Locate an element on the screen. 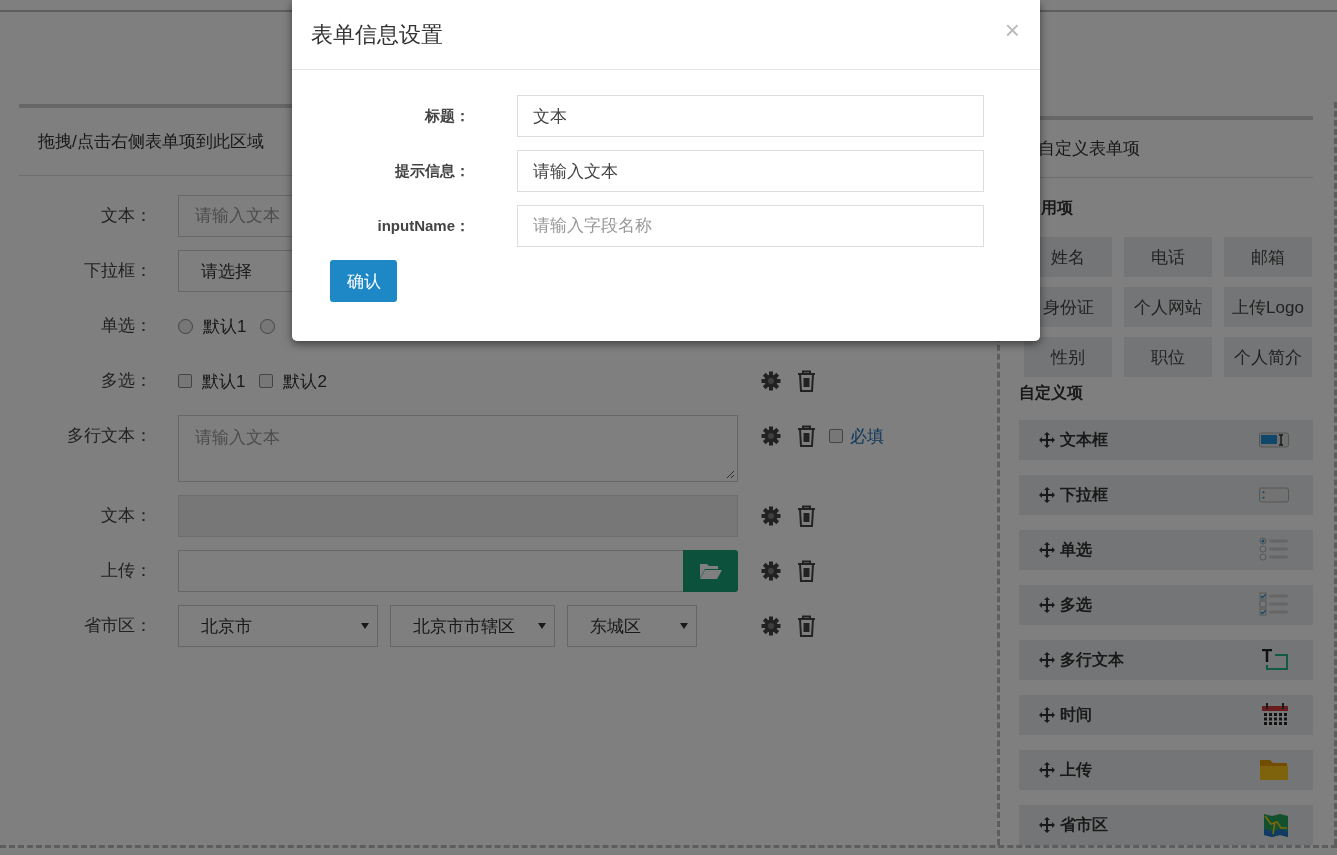 The image size is (1337, 855). section-title: 自定义项 is located at coordinates (1051, 393).